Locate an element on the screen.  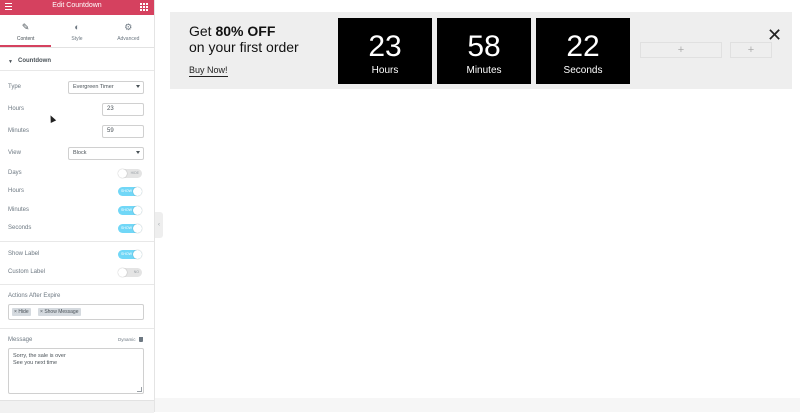
actions-after-expire-label: Actions After Expire is located at coordinates (34, 296).